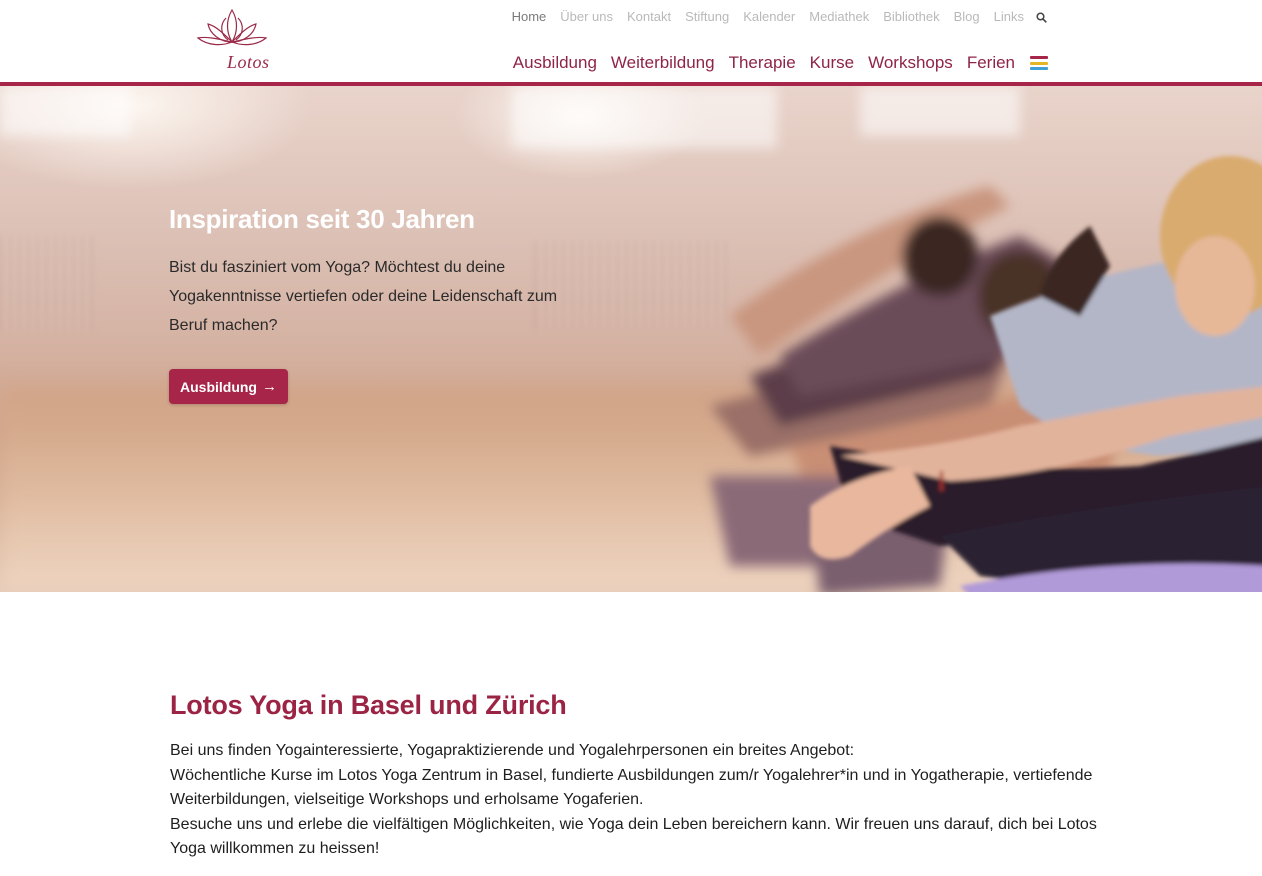 Image resolution: width=1262 pixels, height=876 pixels. What do you see at coordinates (967, 17) in the screenshot?
I see `topnav-blog: Blog` at bounding box center [967, 17].